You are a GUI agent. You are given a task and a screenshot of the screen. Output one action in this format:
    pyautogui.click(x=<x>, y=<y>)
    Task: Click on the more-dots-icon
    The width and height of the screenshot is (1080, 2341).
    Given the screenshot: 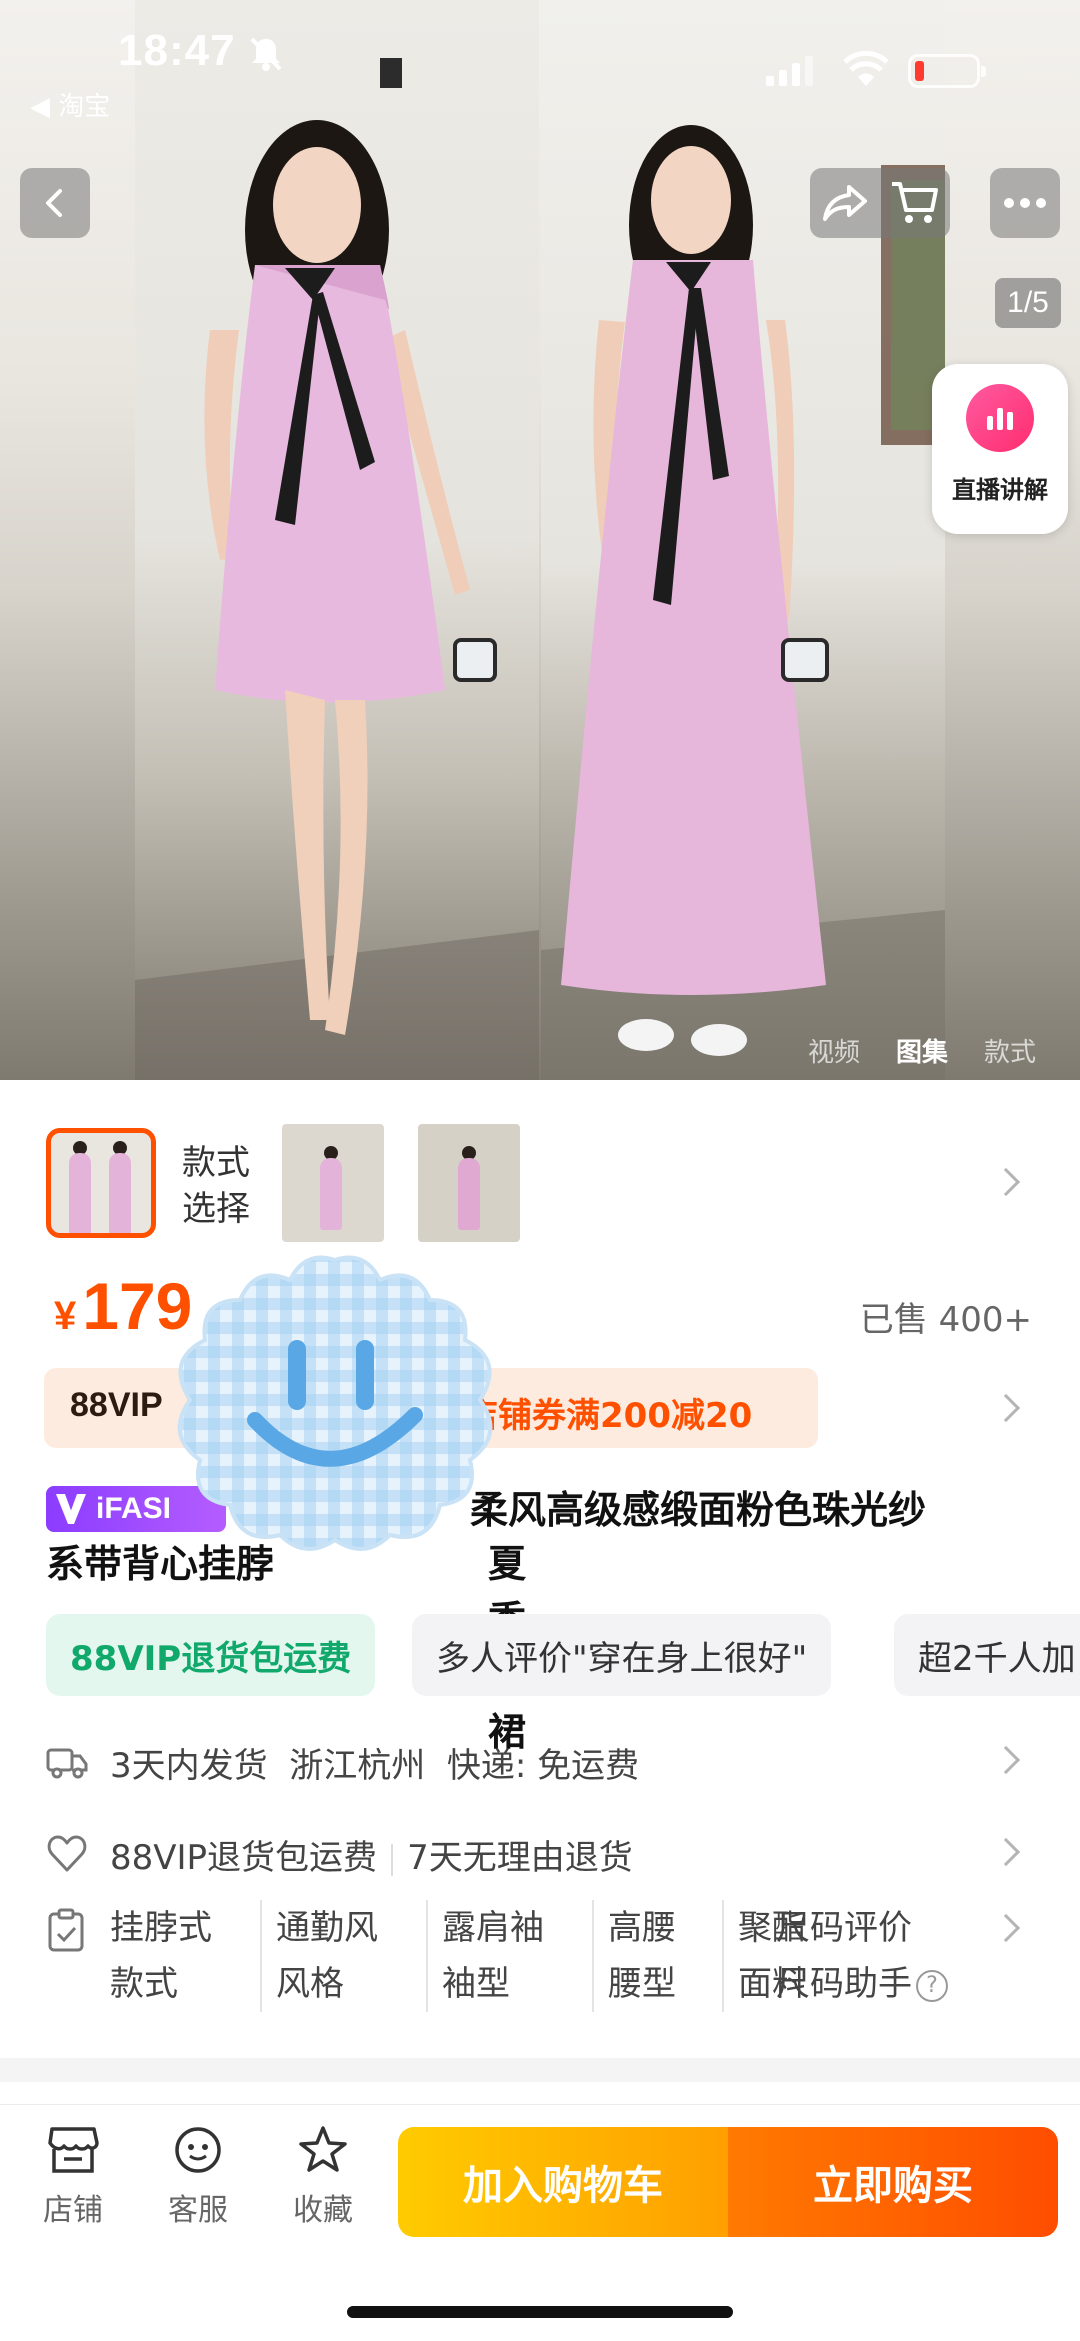 What is the action you would take?
    pyautogui.click(x=1025, y=203)
    